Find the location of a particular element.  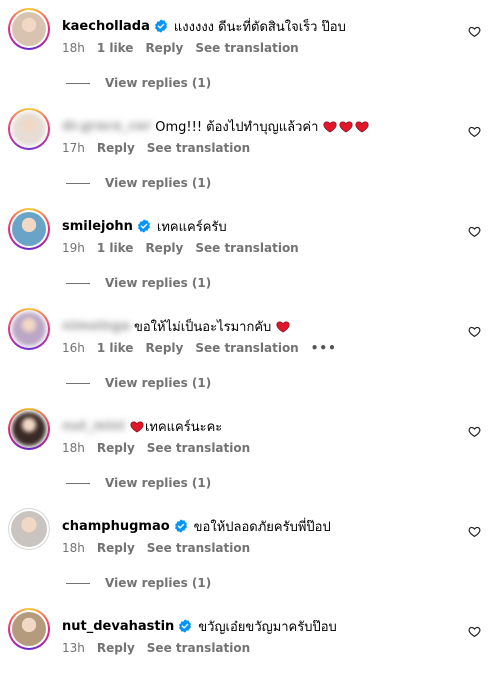

comment-body: smilejohn เทคแคร์ครับ is located at coordinates (144, 226).